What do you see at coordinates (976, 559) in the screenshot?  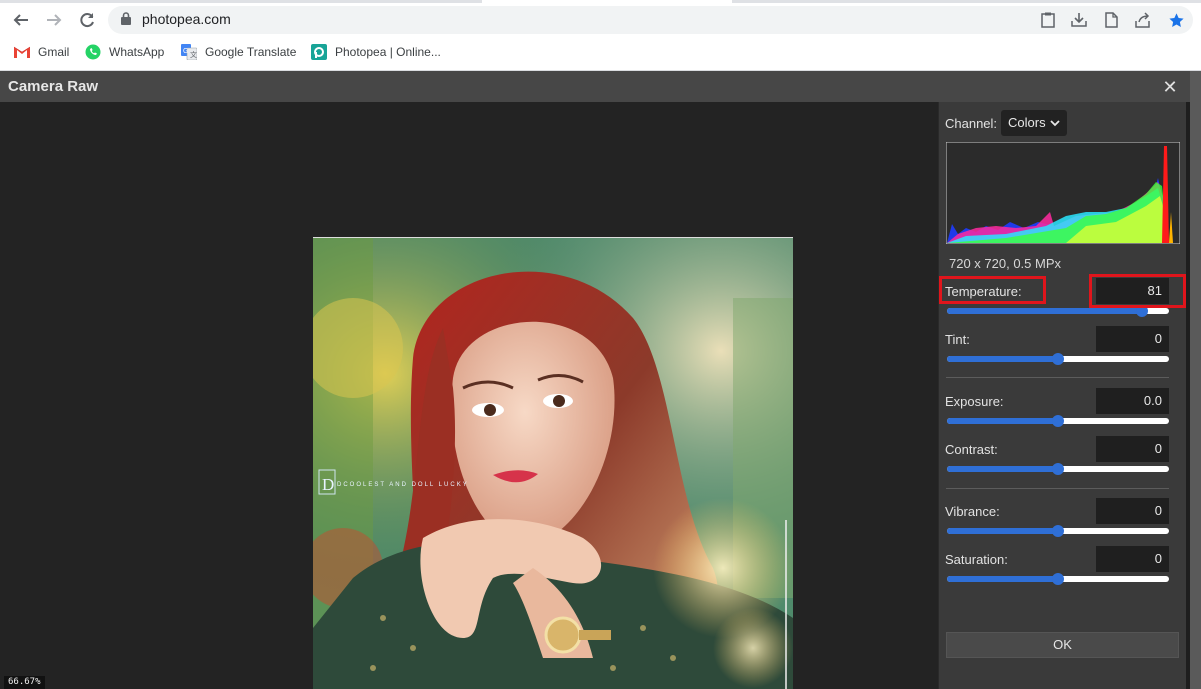 I see `saturation-label: Saturation:` at bounding box center [976, 559].